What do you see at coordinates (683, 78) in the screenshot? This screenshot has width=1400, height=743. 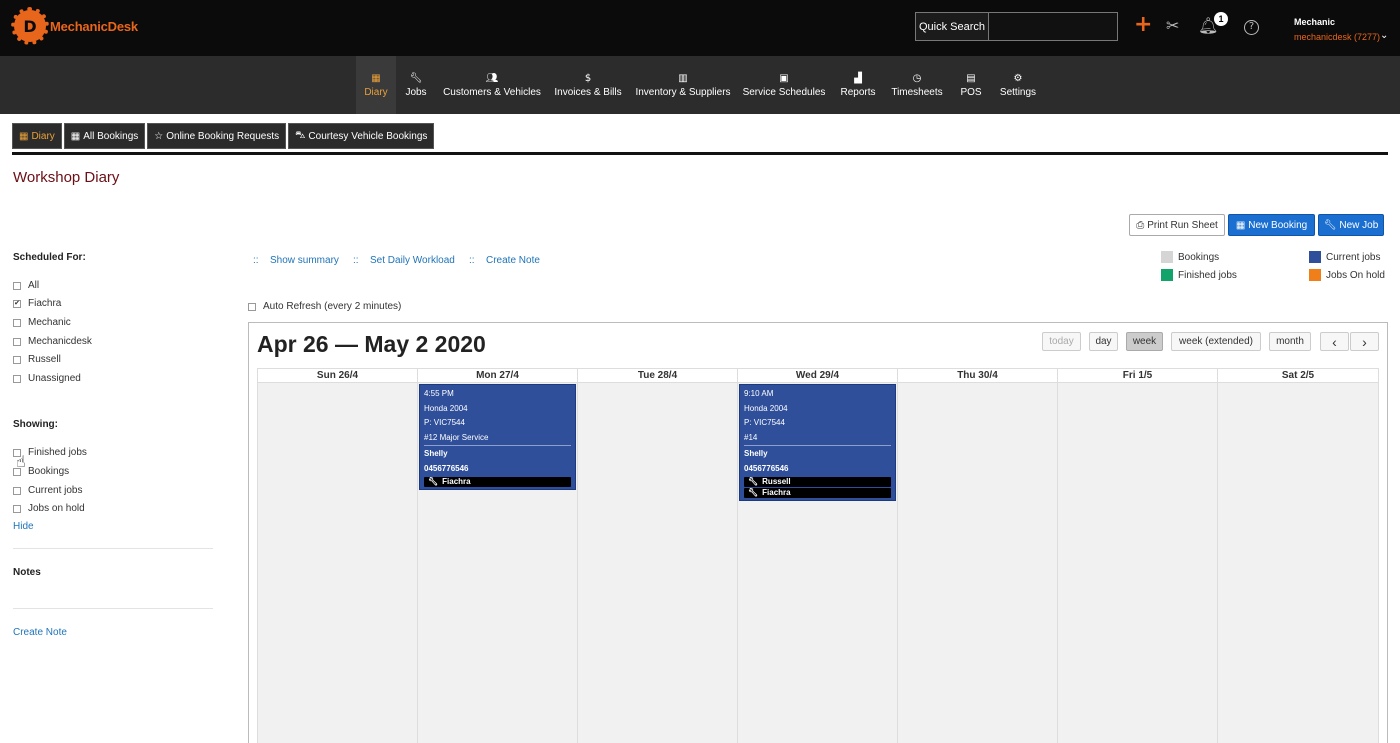 I see `warehouse-icon: ▥` at bounding box center [683, 78].